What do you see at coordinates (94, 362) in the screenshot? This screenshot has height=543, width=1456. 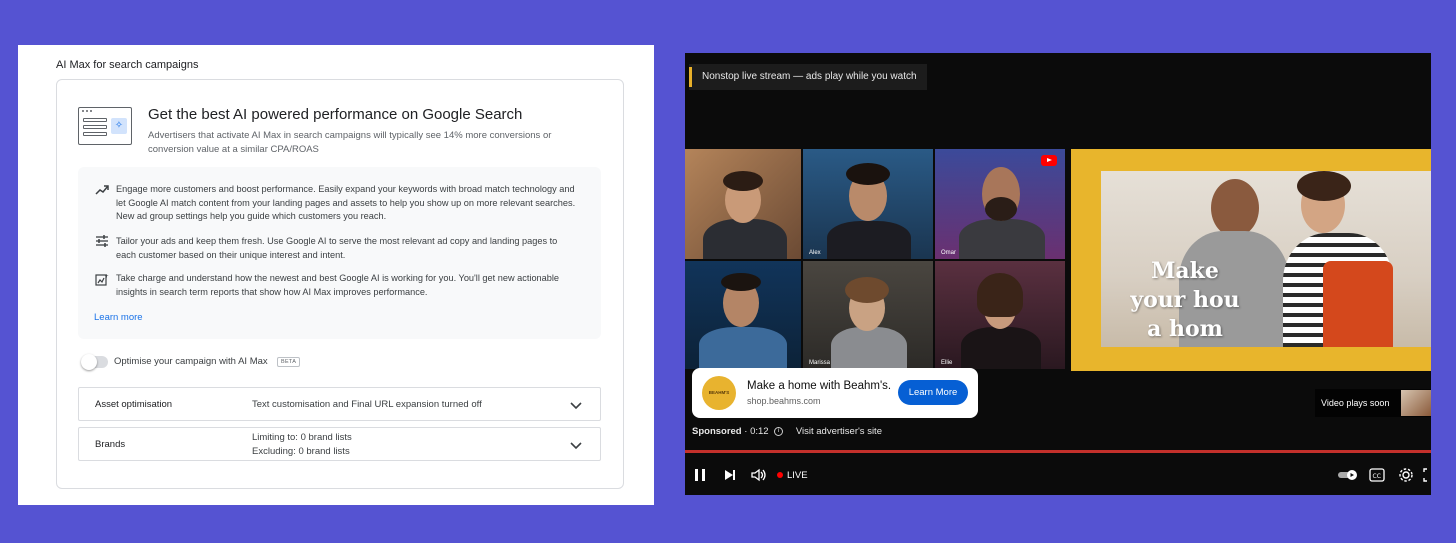 I see `ai-max-toggle` at bounding box center [94, 362].